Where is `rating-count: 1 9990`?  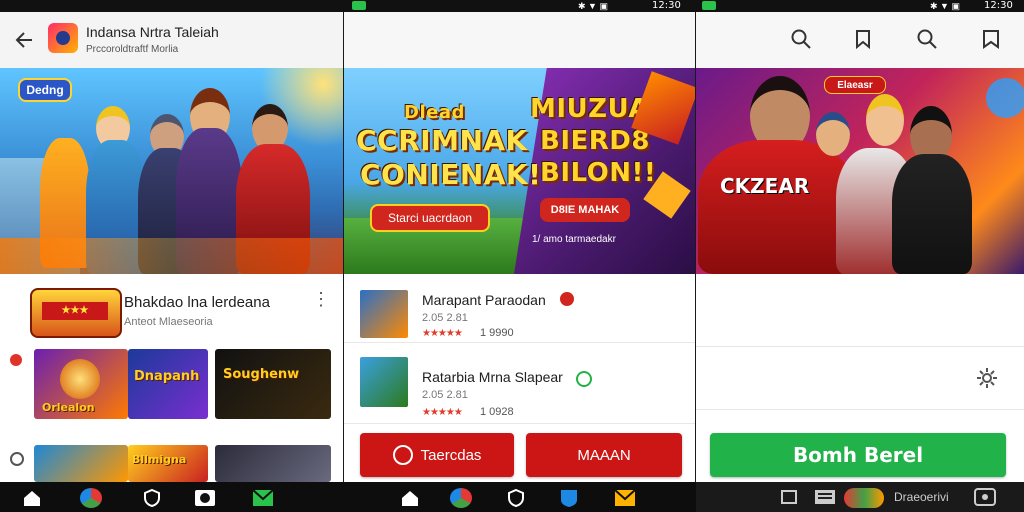
rating-count: 1 9990 is located at coordinates (497, 333).